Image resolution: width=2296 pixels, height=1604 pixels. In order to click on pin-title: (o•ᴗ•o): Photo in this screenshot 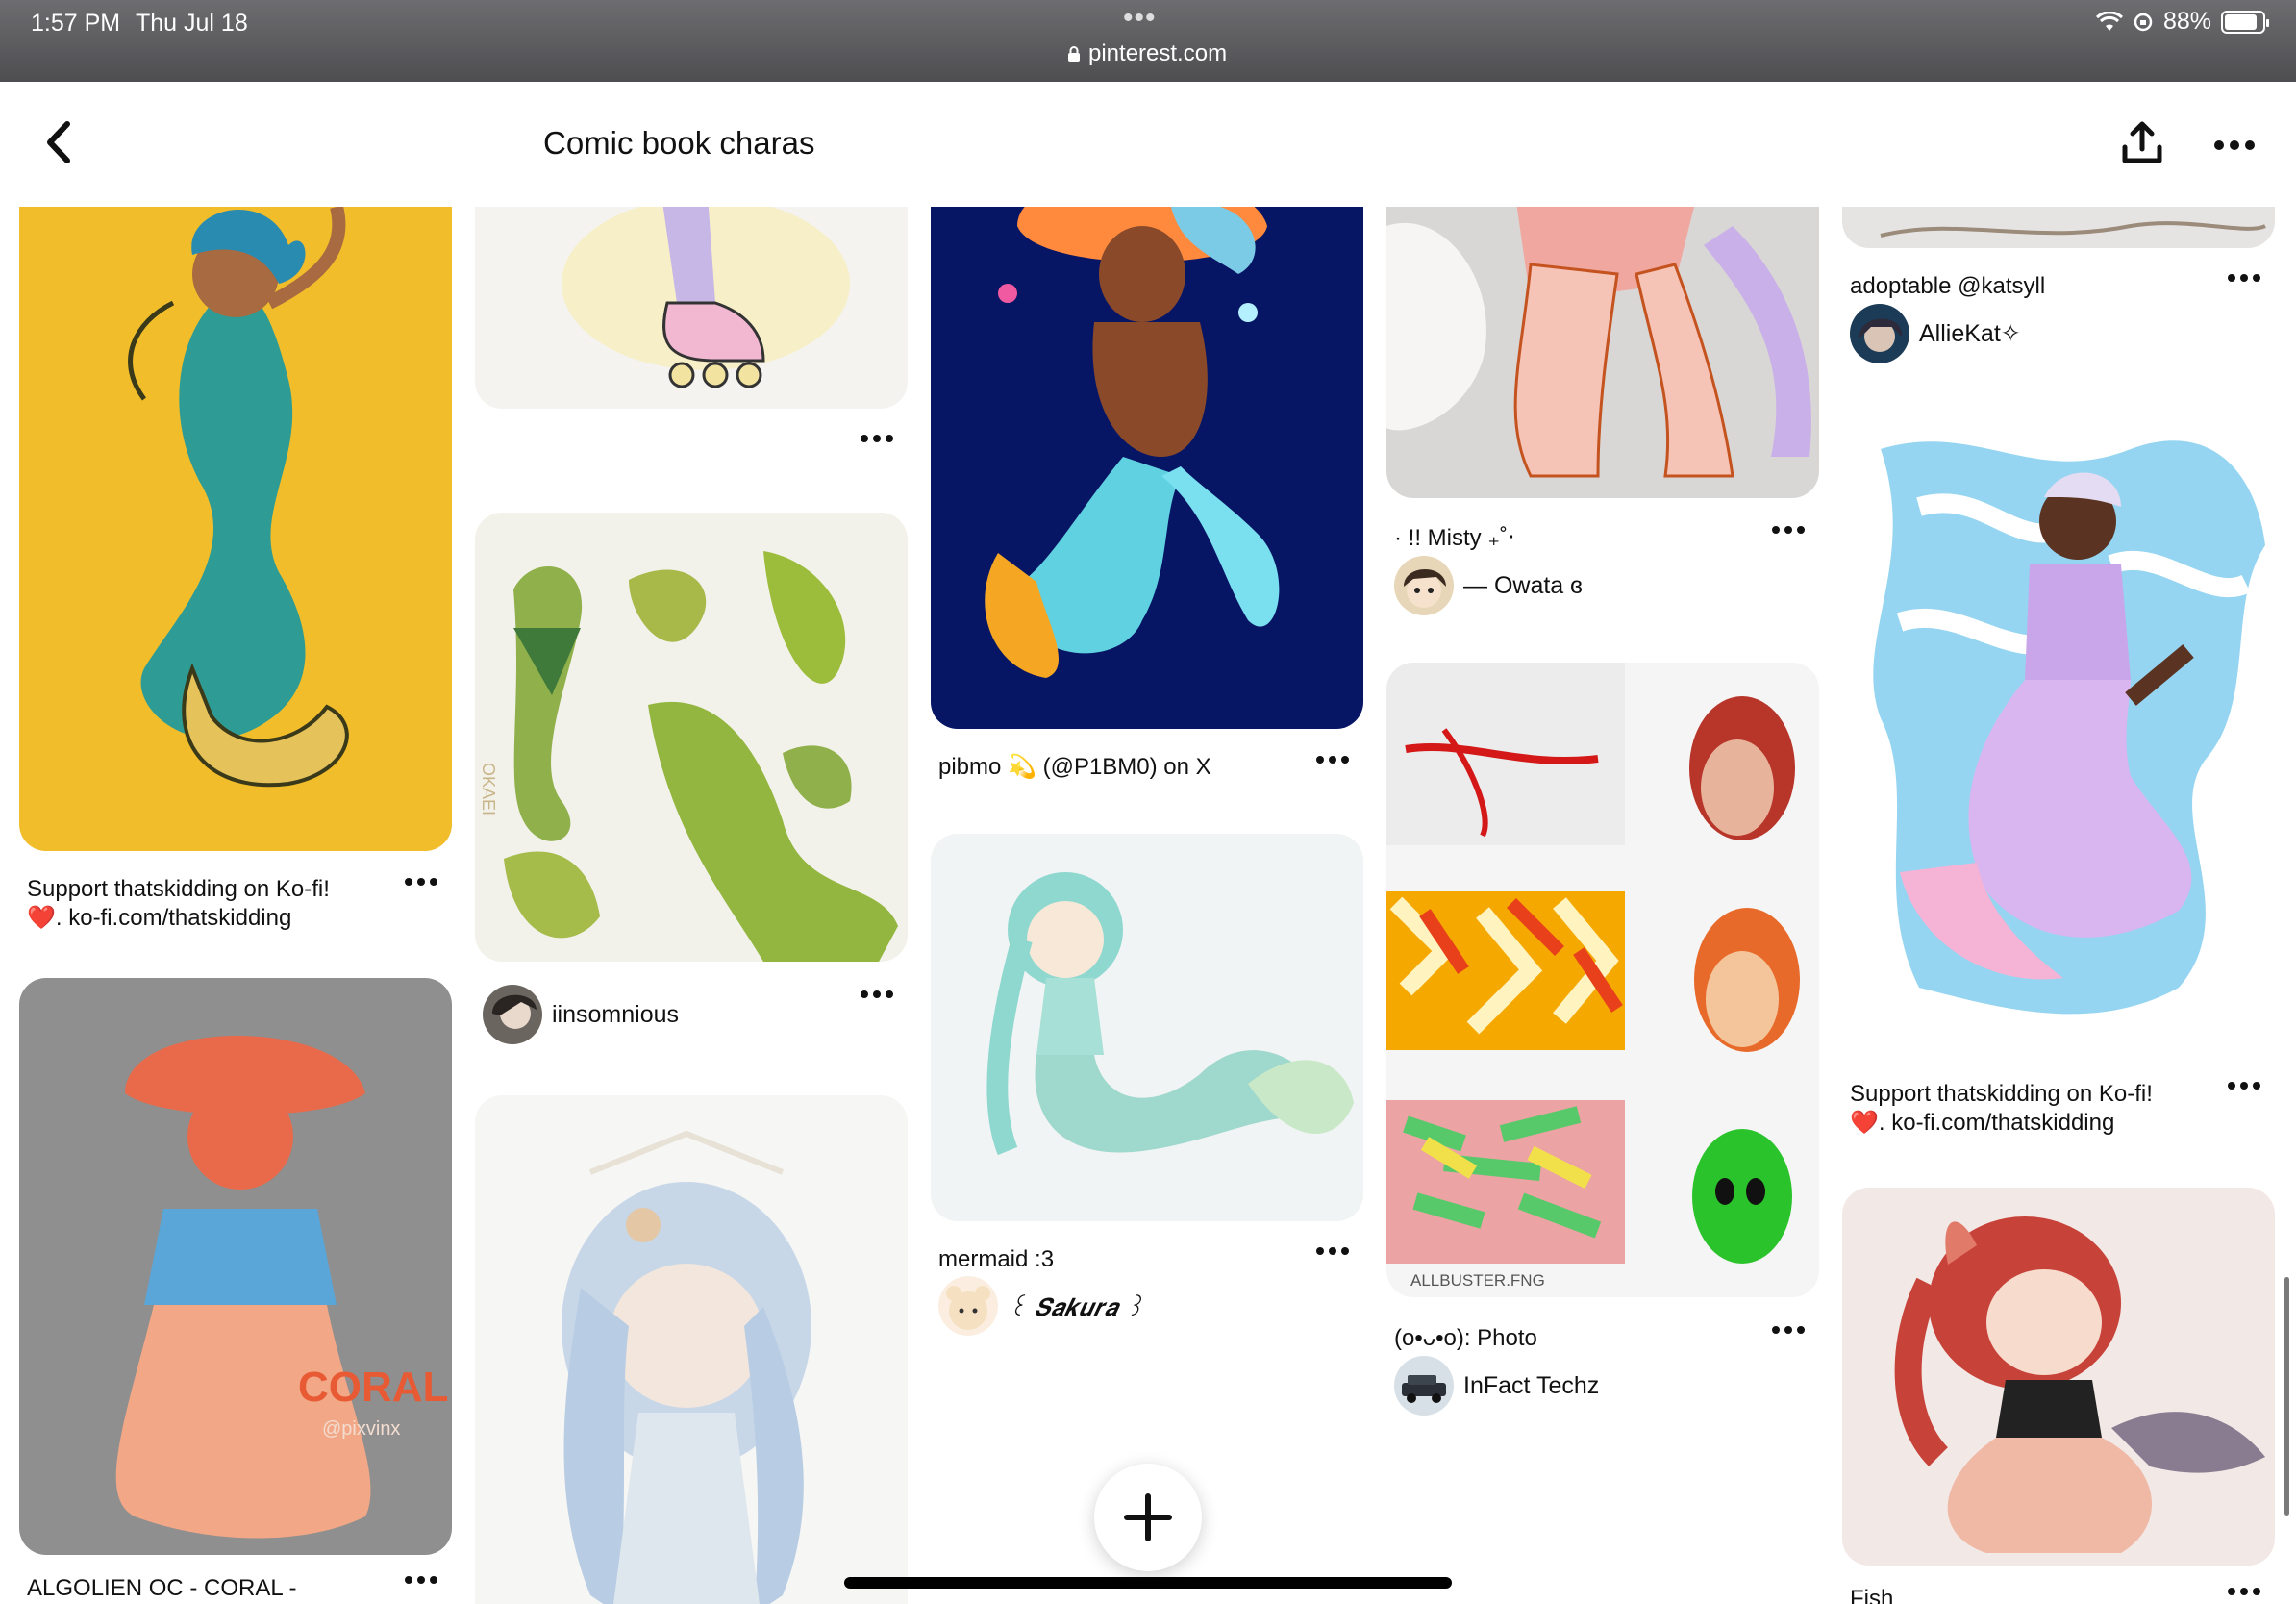, I will do `click(1581, 1338)`.